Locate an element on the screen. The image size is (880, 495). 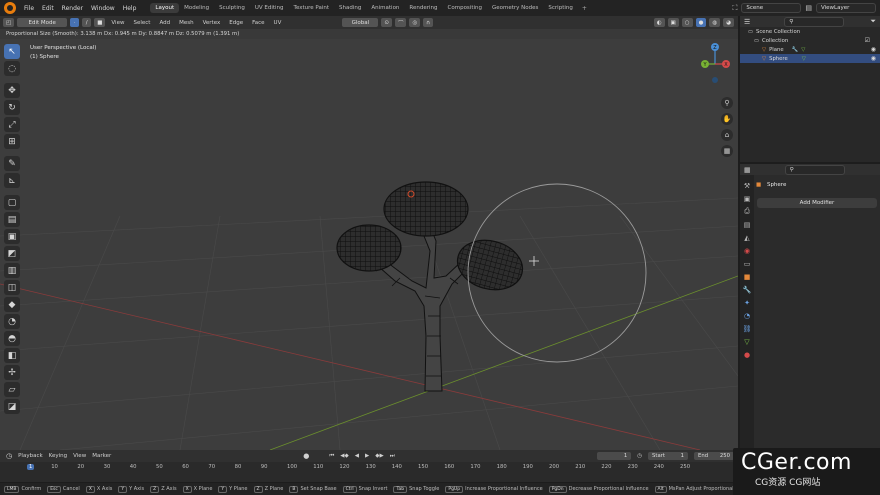
wireframe-shading-icon: ○ is located at coordinates (687, 22).